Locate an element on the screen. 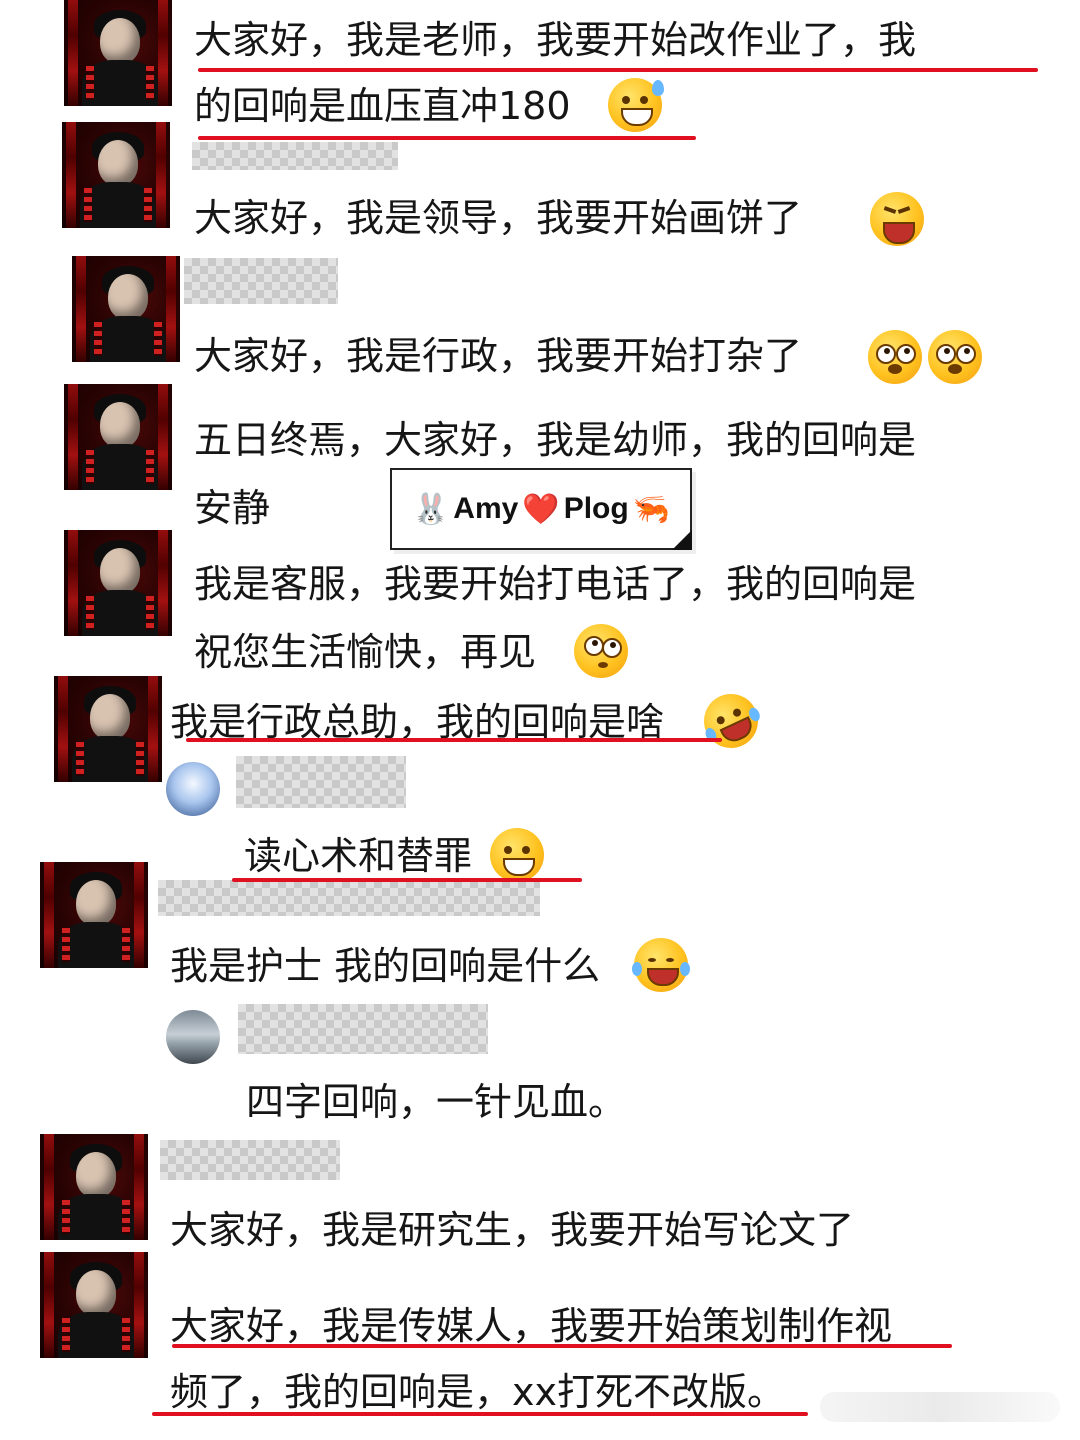 The height and width of the screenshot is (1440, 1080). comment-text: 大家好，我是老师，我要开始改作业了，我 is located at coordinates (555, 40).